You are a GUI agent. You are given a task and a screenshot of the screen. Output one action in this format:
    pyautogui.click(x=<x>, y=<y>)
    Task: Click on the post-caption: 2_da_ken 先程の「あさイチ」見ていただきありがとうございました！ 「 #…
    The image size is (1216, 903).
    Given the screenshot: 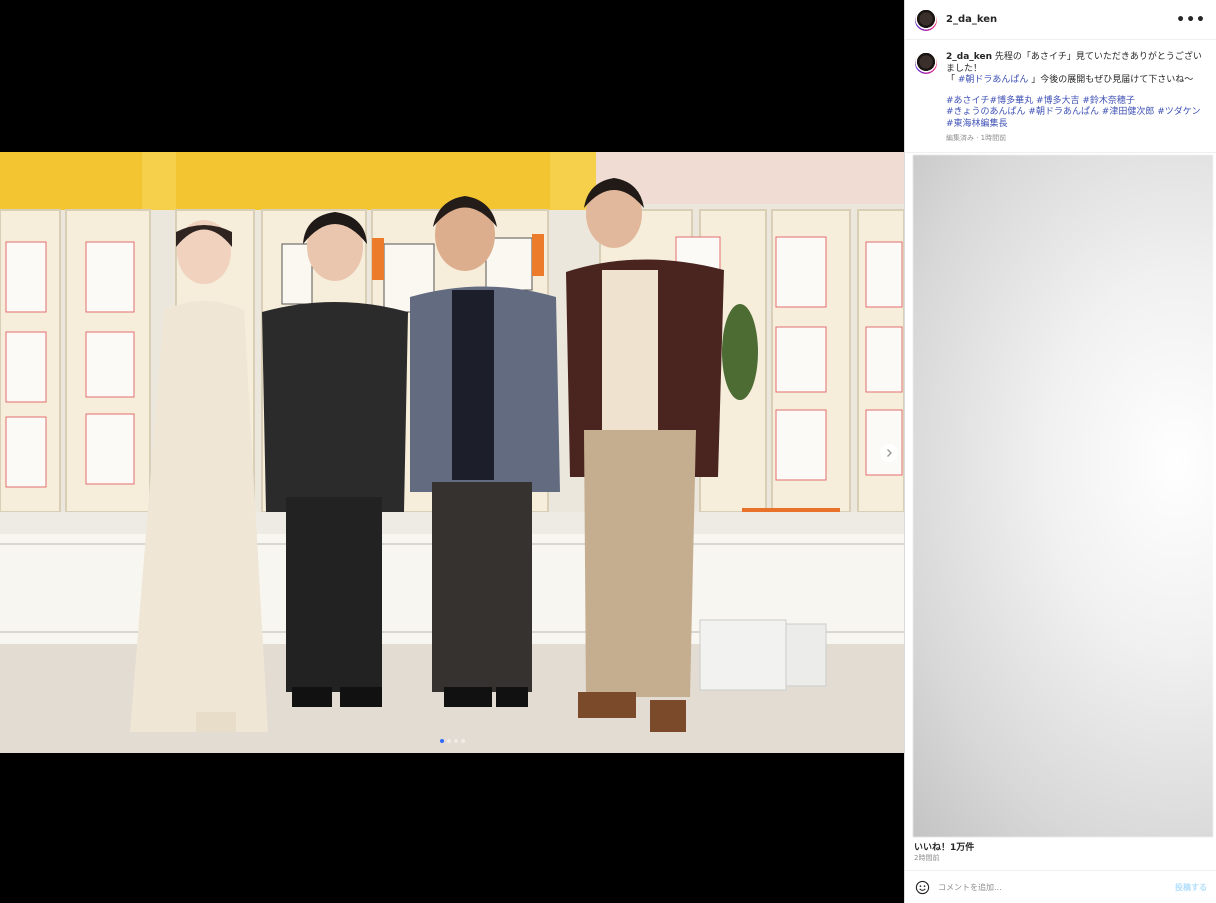 What is the action you would take?
    pyautogui.click(x=1060, y=96)
    